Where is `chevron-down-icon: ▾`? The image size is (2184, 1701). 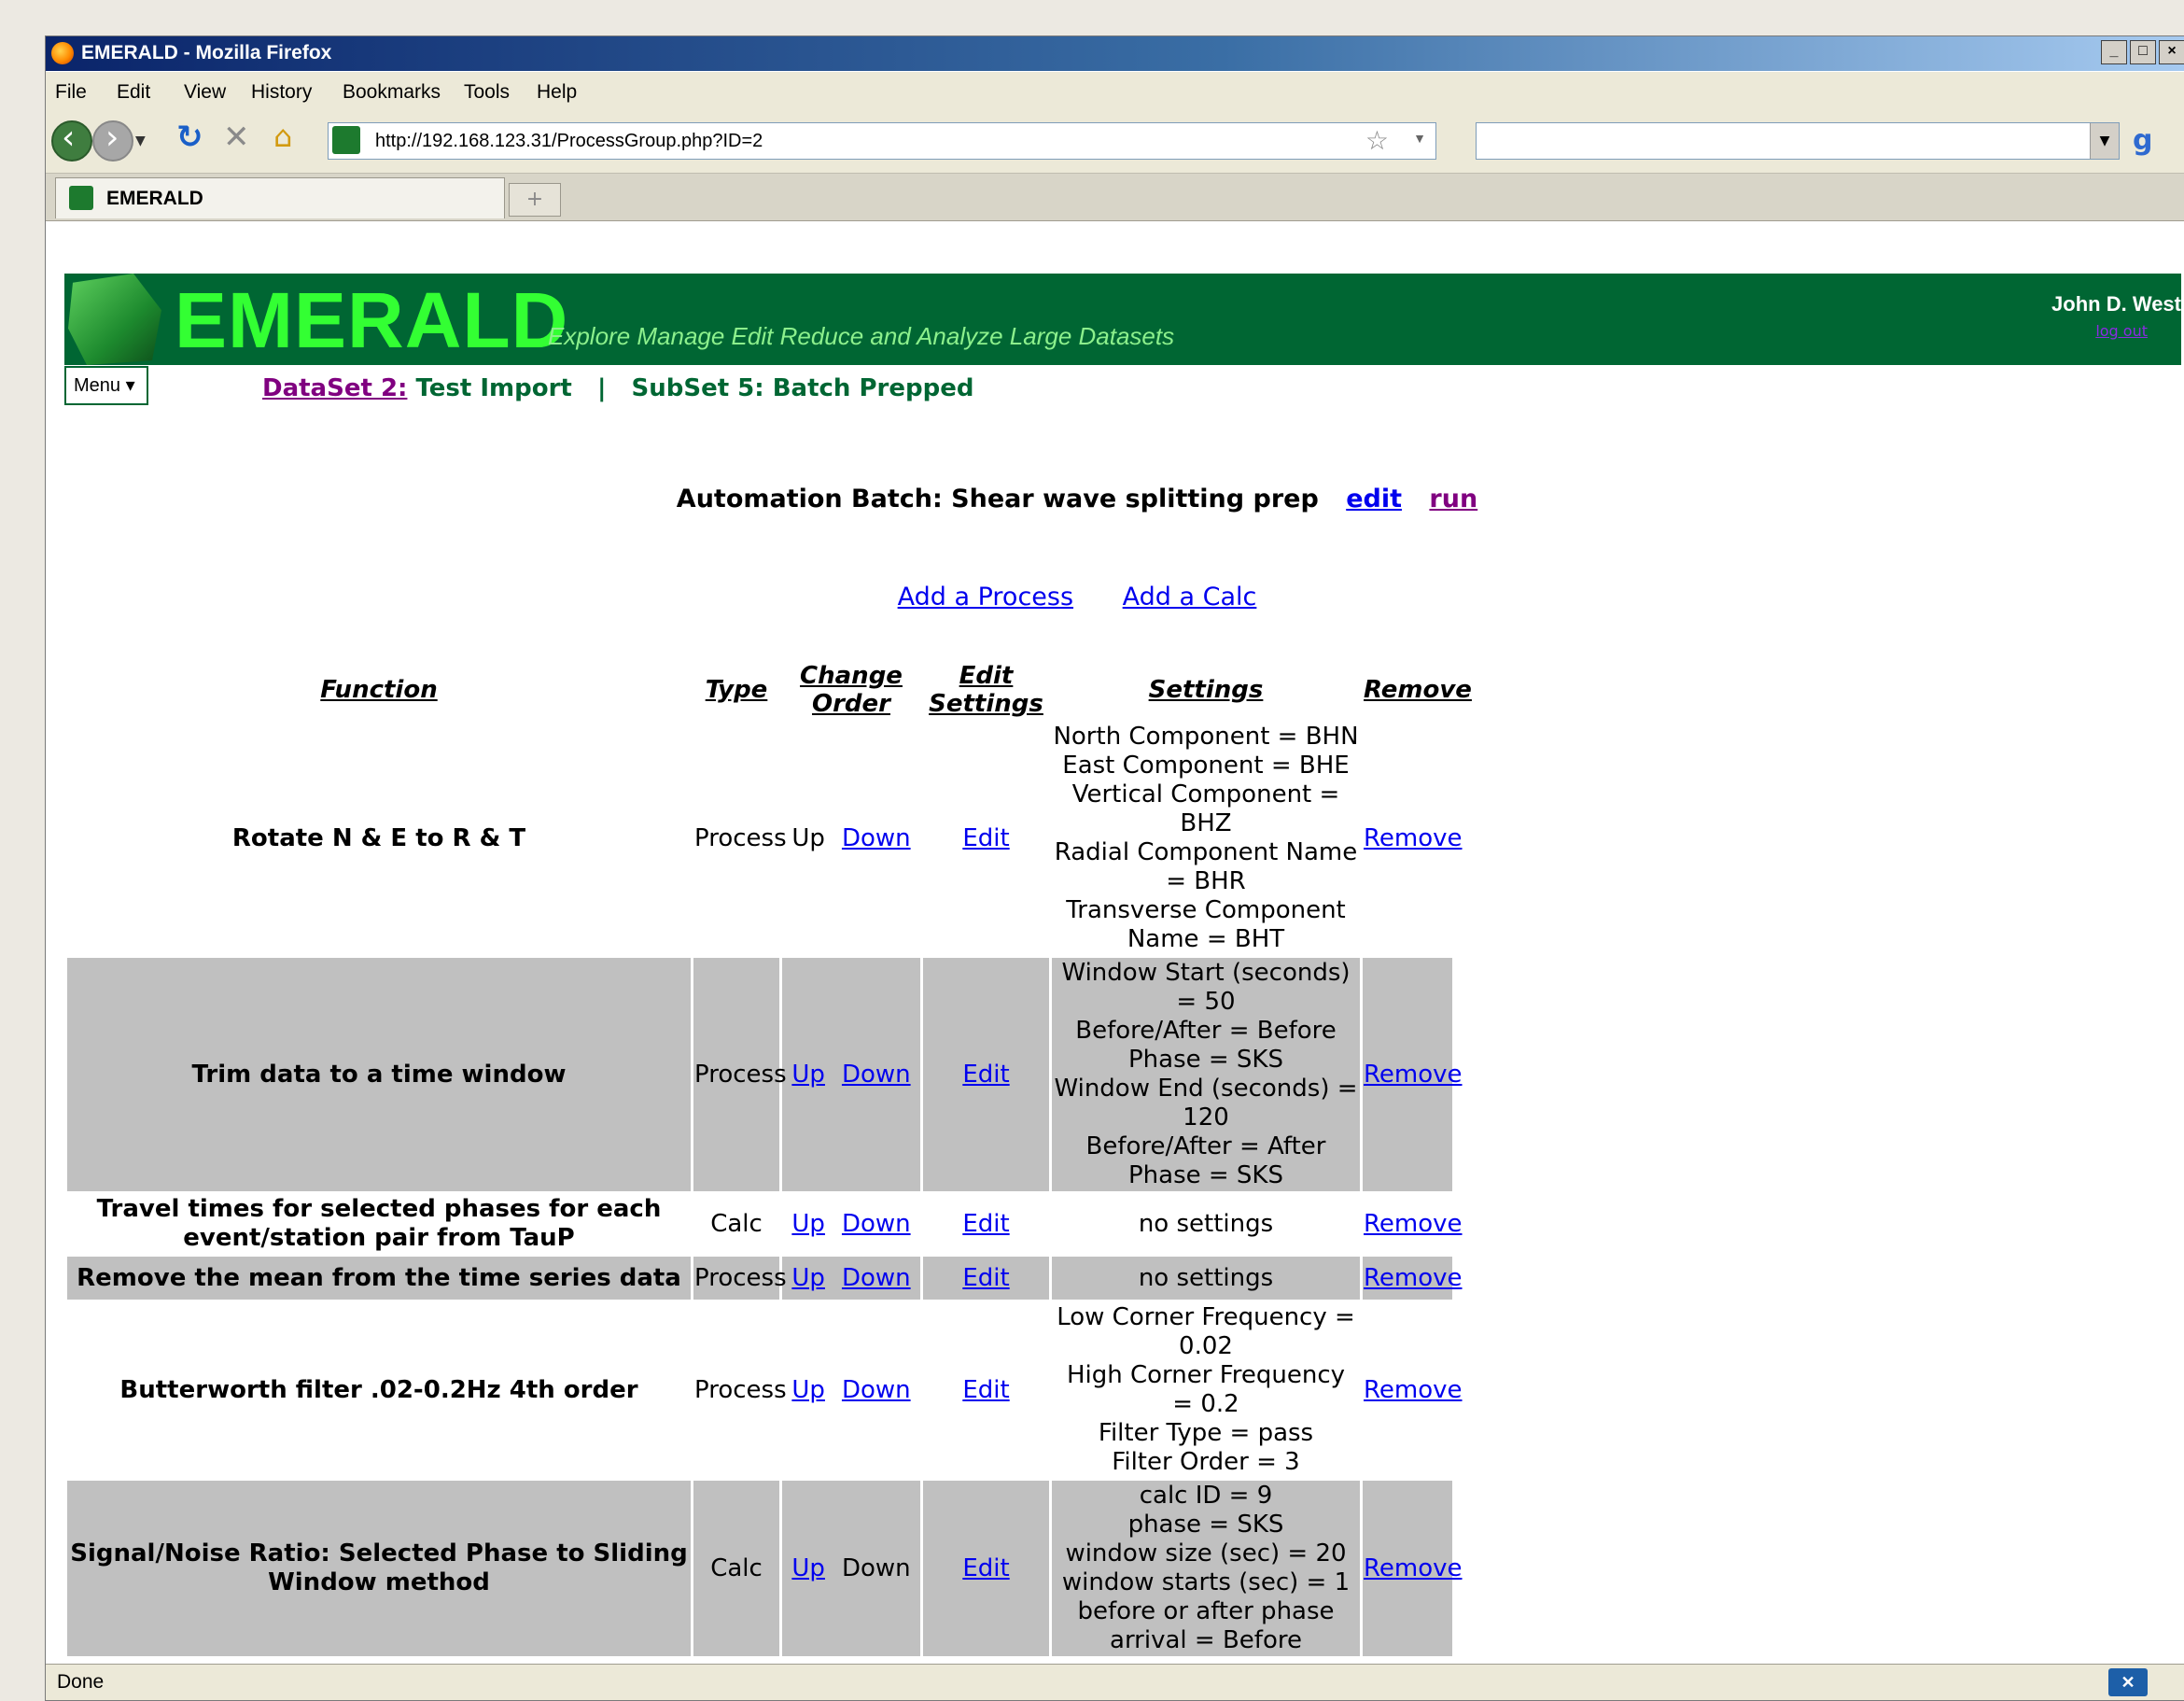
chevron-down-icon: ▾ is located at coordinates (130, 385).